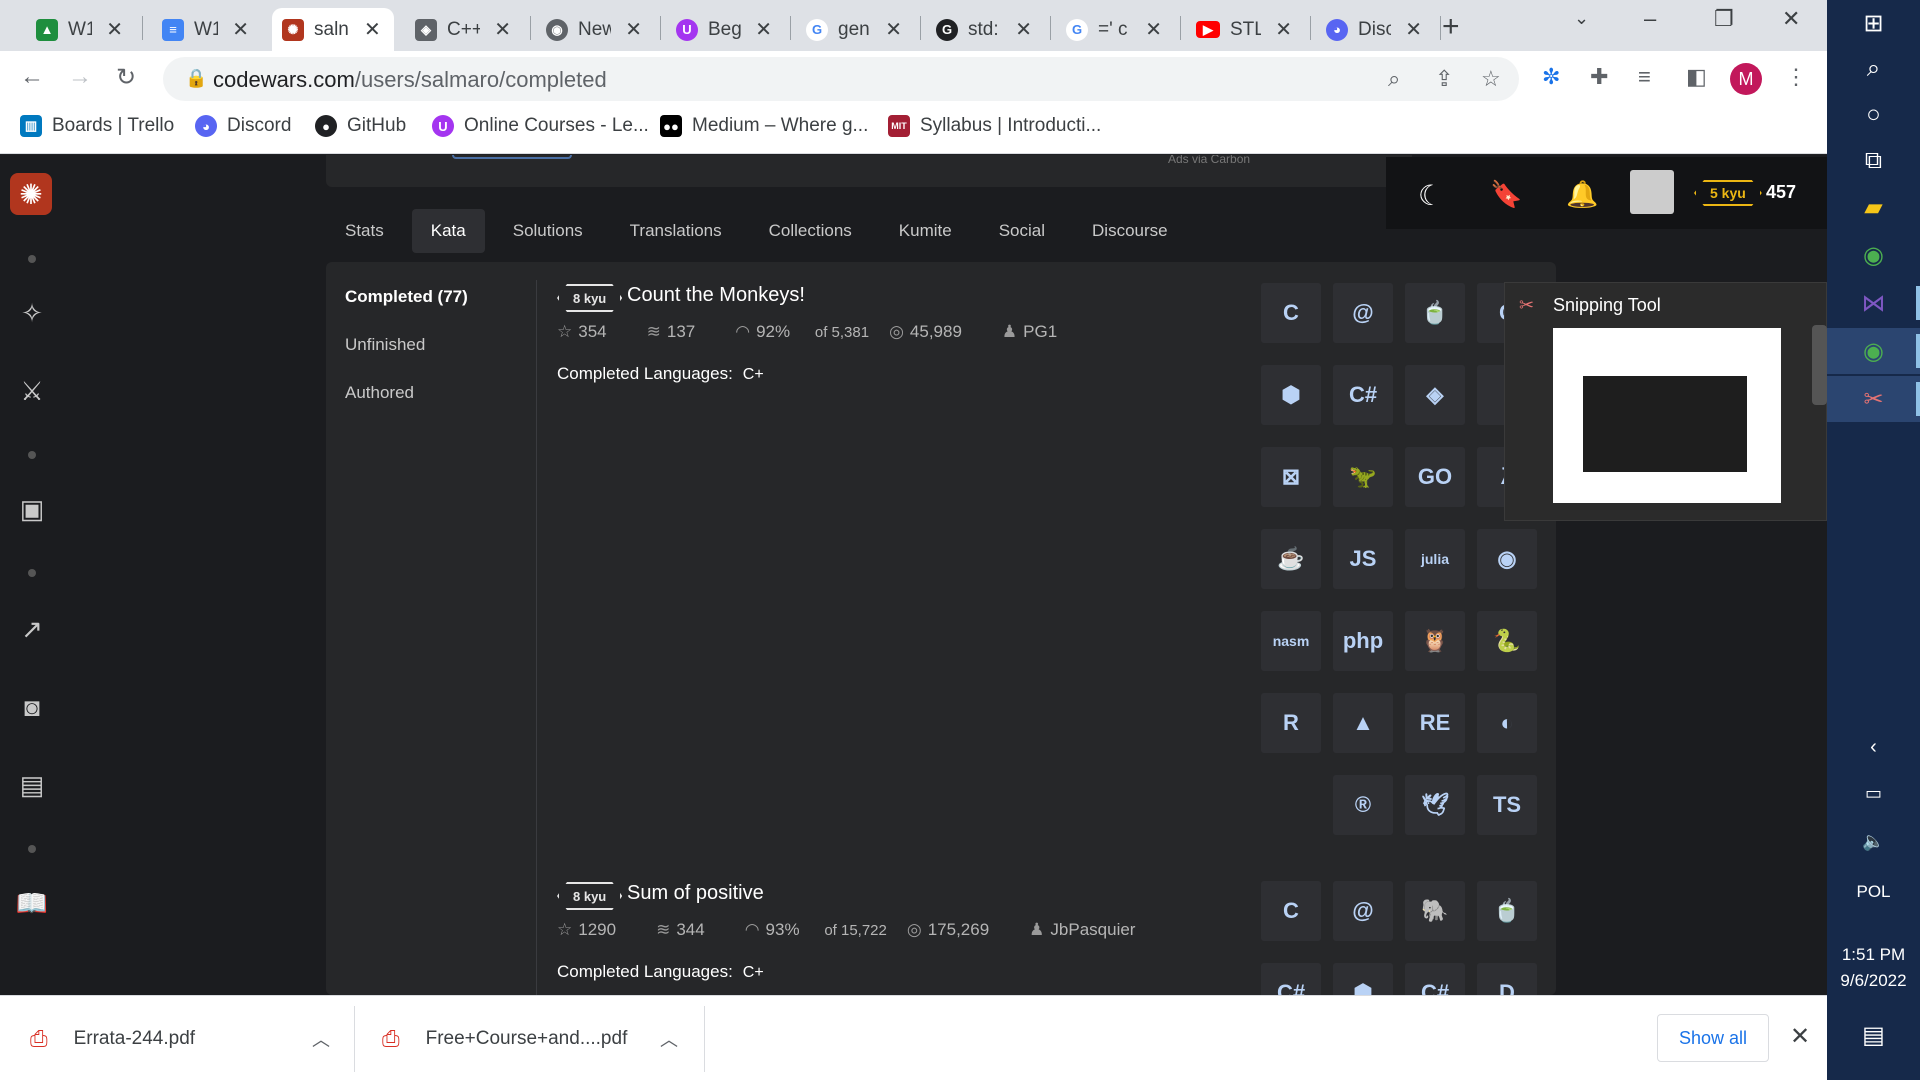 Image resolution: width=1920 pixels, height=1080 pixels. Describe the element at coordinates (1435, 641) in the screenshot. I see `language-tile: 🦉` at that location.